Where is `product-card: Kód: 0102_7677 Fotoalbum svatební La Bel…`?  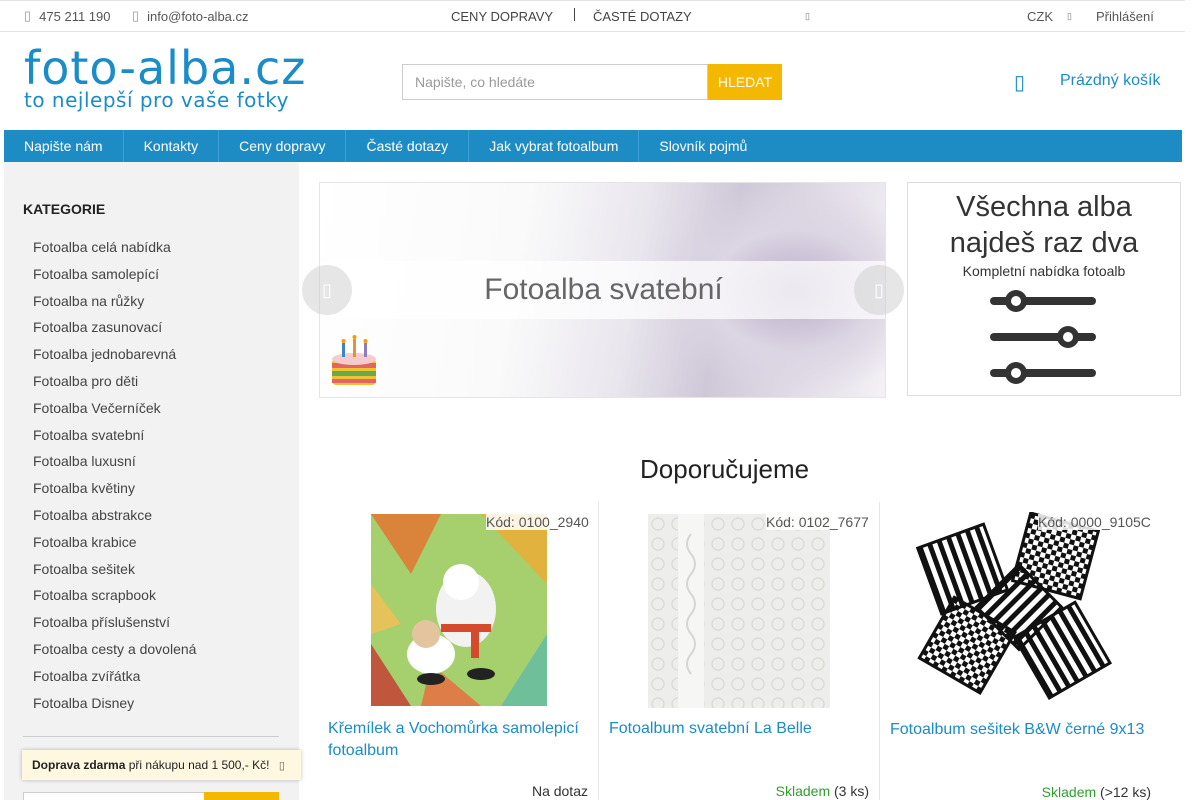
product-card: Kód: 0102_7677 Fotoalbum svatební La Bel… is located at coordinates (739, 651).